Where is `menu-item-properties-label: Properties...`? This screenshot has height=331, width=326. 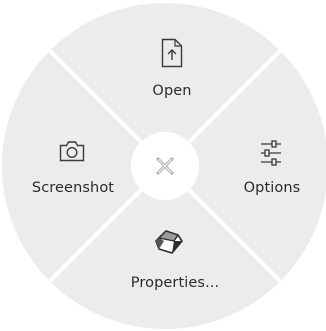 menu-item-properties-label: Properties... is located at coordinates (175, 283).